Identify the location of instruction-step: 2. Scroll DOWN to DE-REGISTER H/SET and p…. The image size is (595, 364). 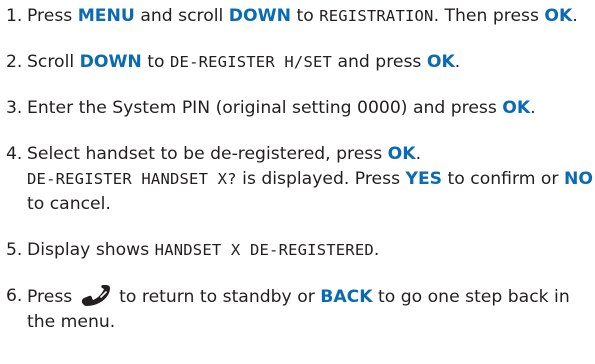
(300, 62).